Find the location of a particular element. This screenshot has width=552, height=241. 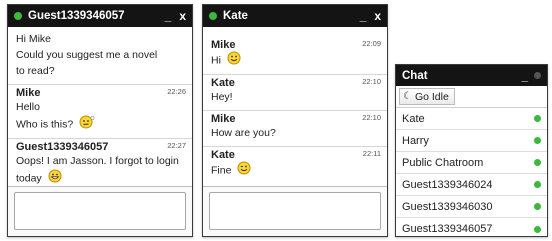

smile-emoticon-icon is located at coordinates (234, 60).